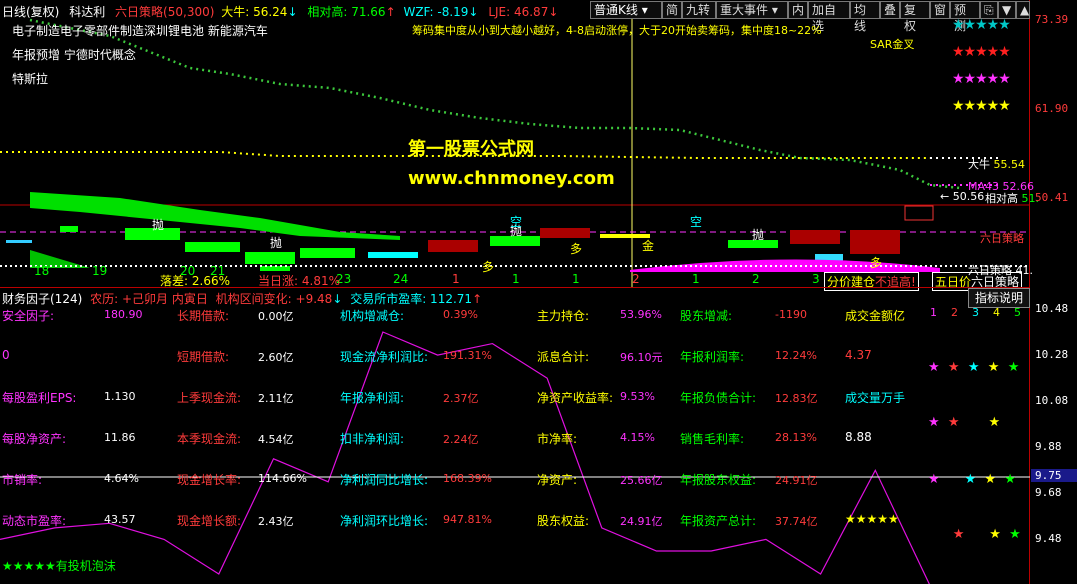  I want to click on financial-label: 年报利润率:, so click(712, 357).